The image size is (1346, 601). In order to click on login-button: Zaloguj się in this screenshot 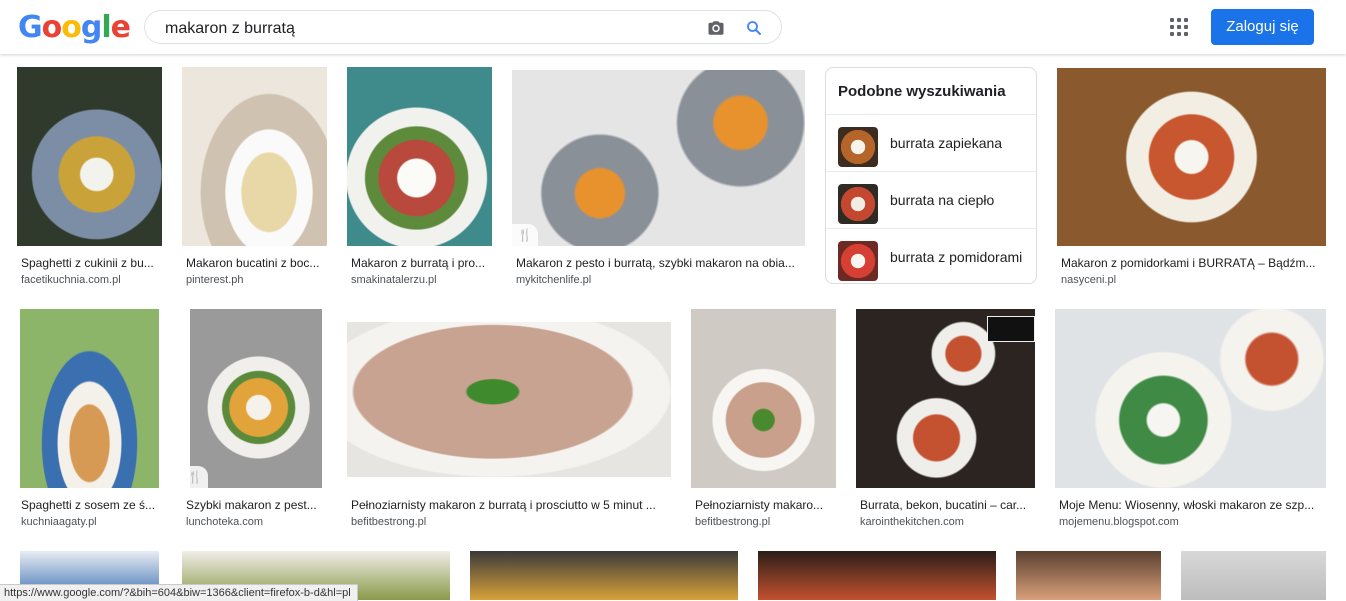, I will do `click(1262, 27)`.